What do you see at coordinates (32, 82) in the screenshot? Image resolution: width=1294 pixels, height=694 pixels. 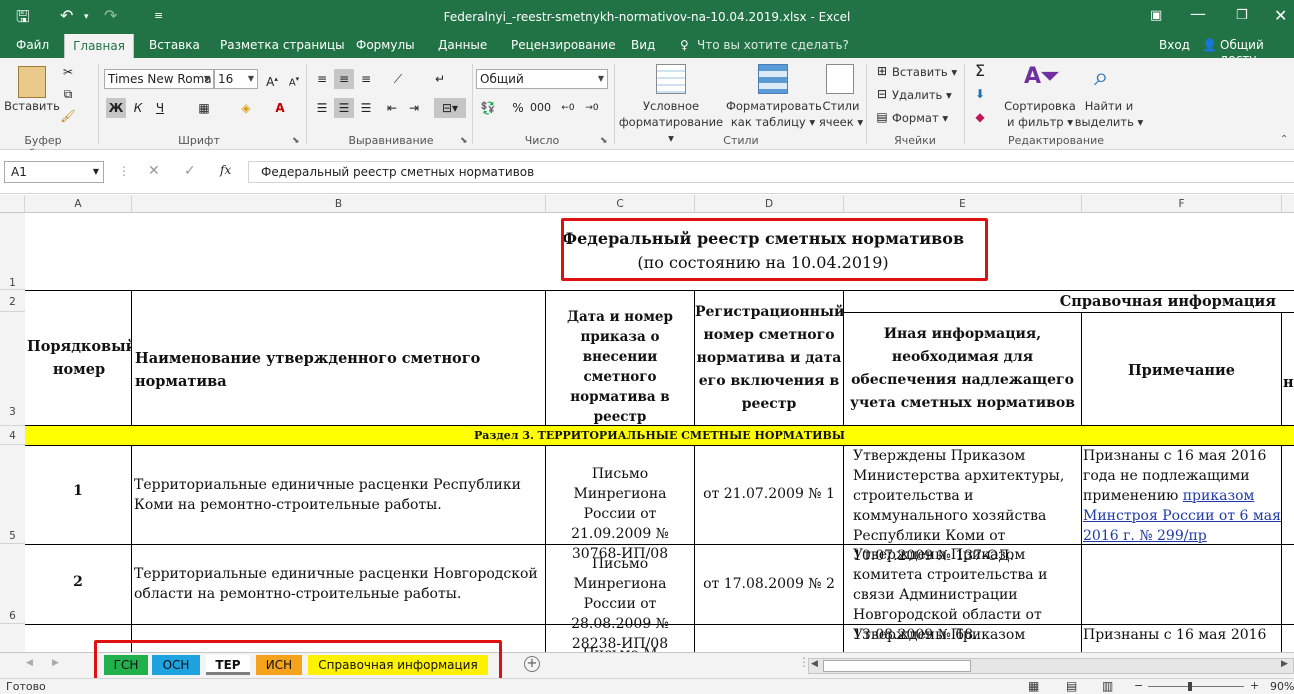 I see `paste-icon` at bounding box center [32, 82].